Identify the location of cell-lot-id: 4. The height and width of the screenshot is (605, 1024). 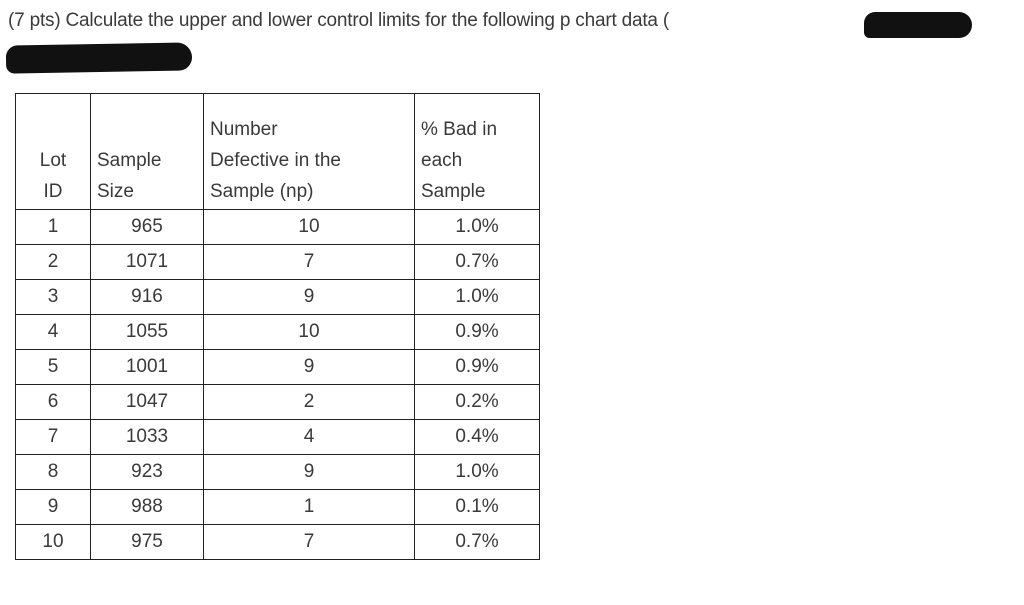
(53, 332).